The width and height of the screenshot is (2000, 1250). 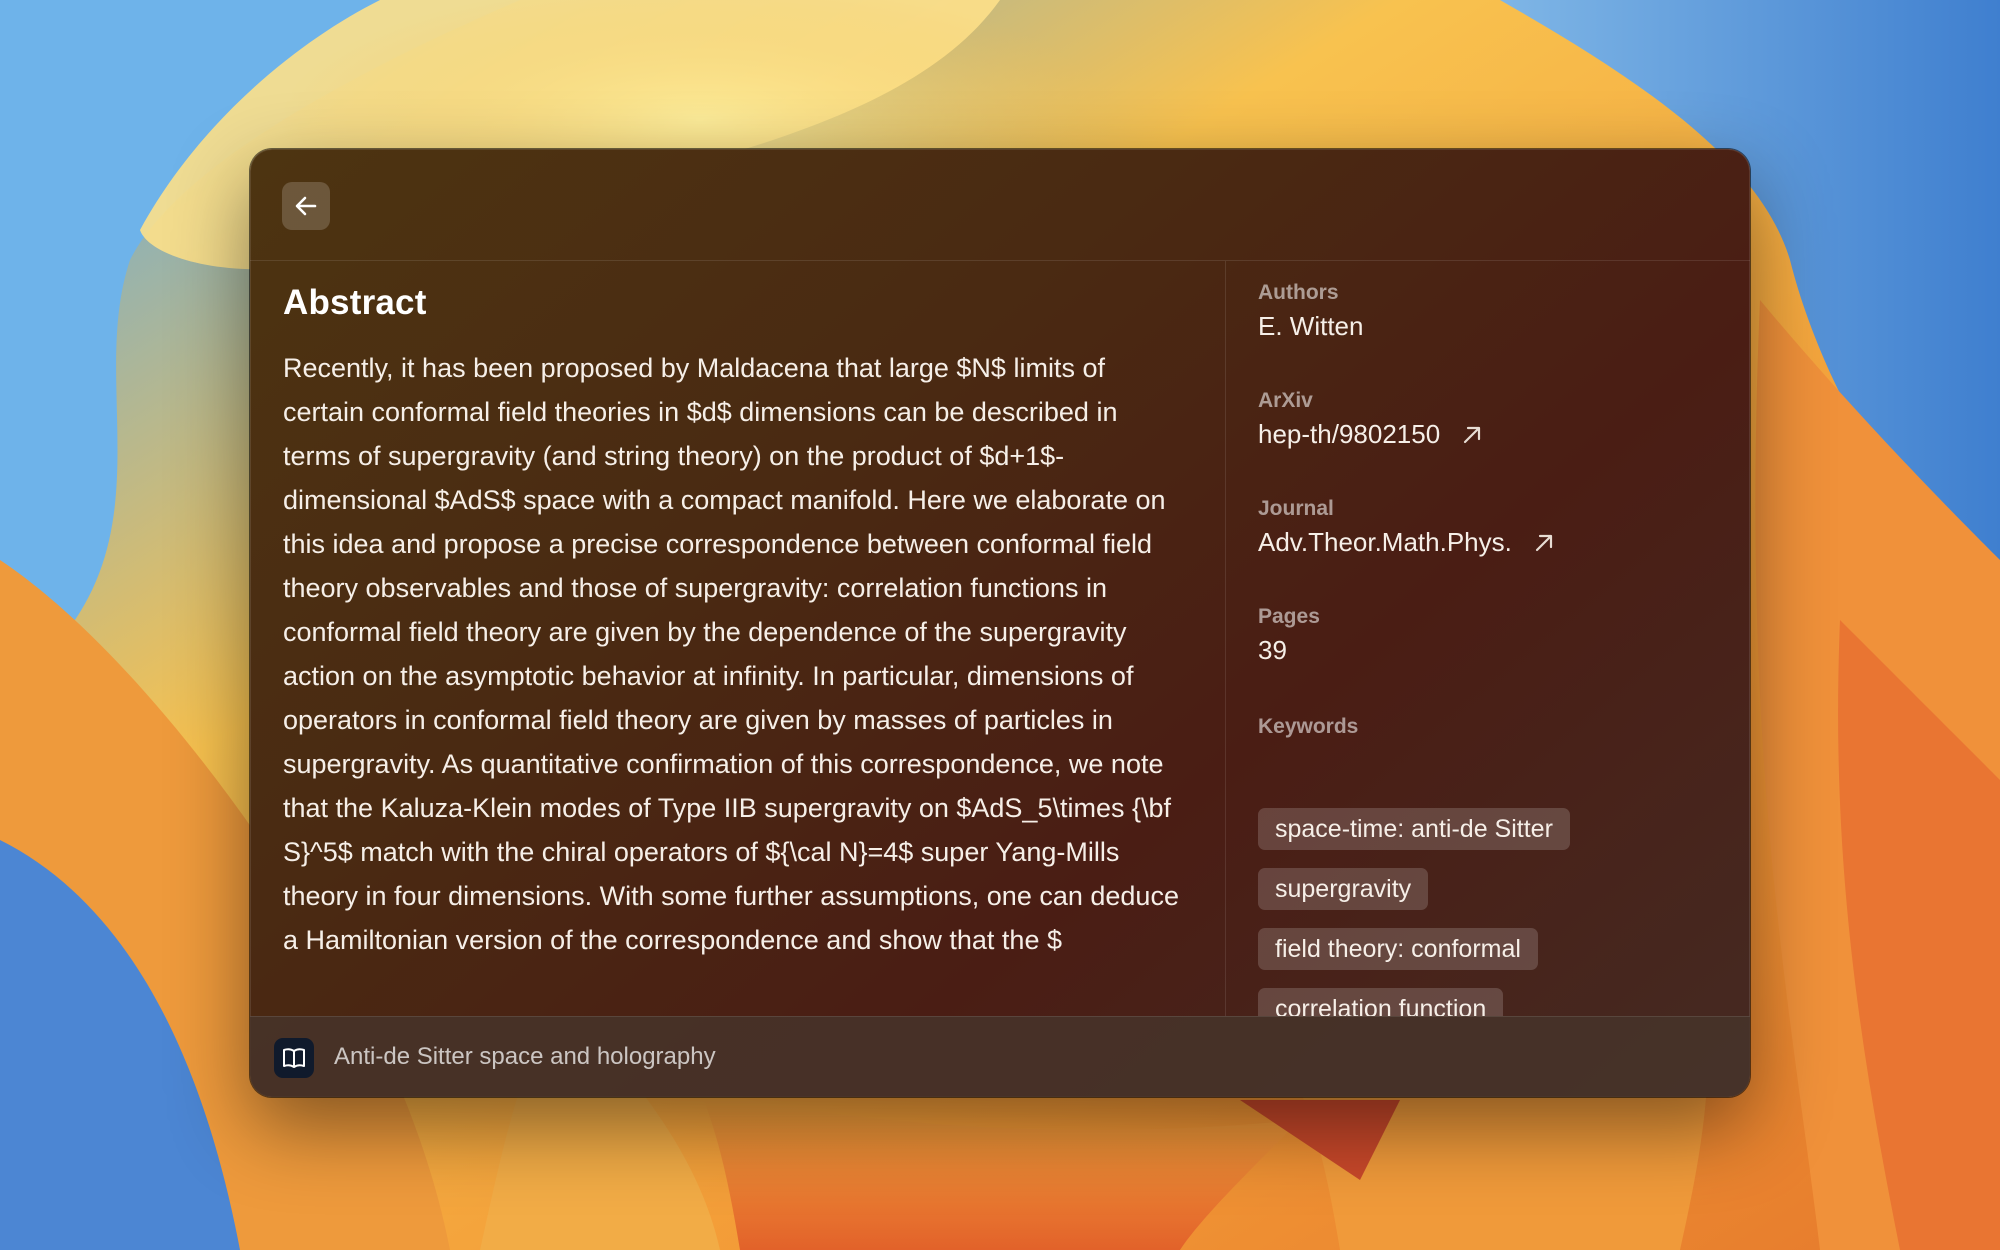 What do you see at coordinates (1298, 292) in the screenshot?
I see `authors-label: Authors` at bounding box center [1298, 292].